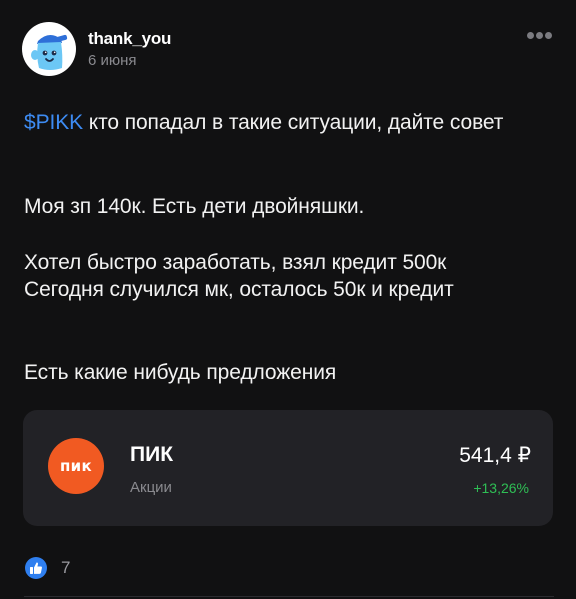  I want to click on author-info: thank_you 6 июня, so click(129, 49).